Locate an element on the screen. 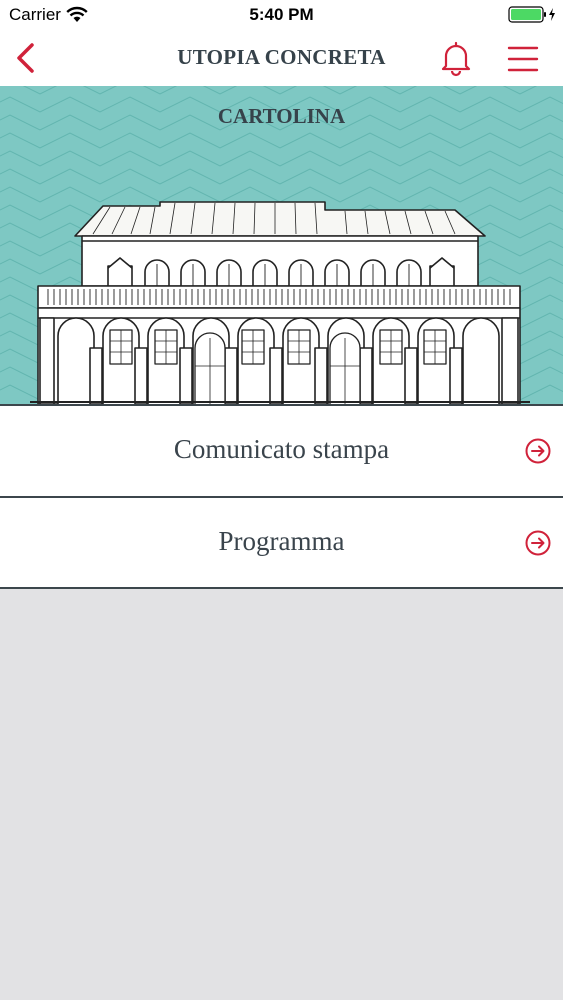 This screenshot has width=563, height=1000. list-item-programma: Programma is located at coordinates (281, 543).